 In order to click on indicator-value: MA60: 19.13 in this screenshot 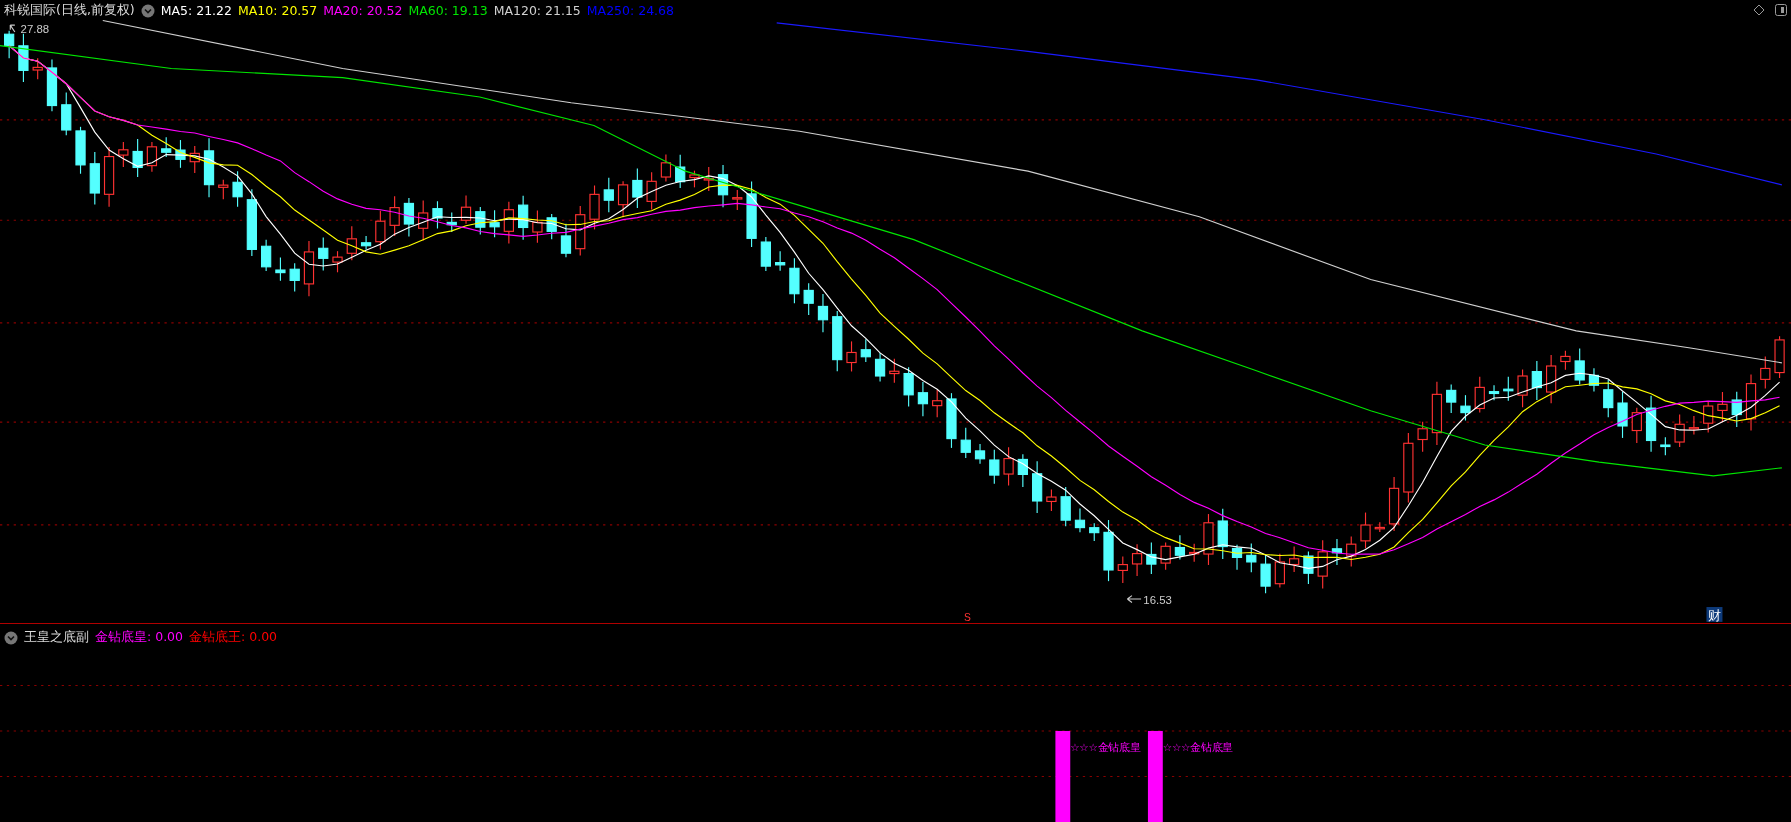, I will do `click(448, 10)`.